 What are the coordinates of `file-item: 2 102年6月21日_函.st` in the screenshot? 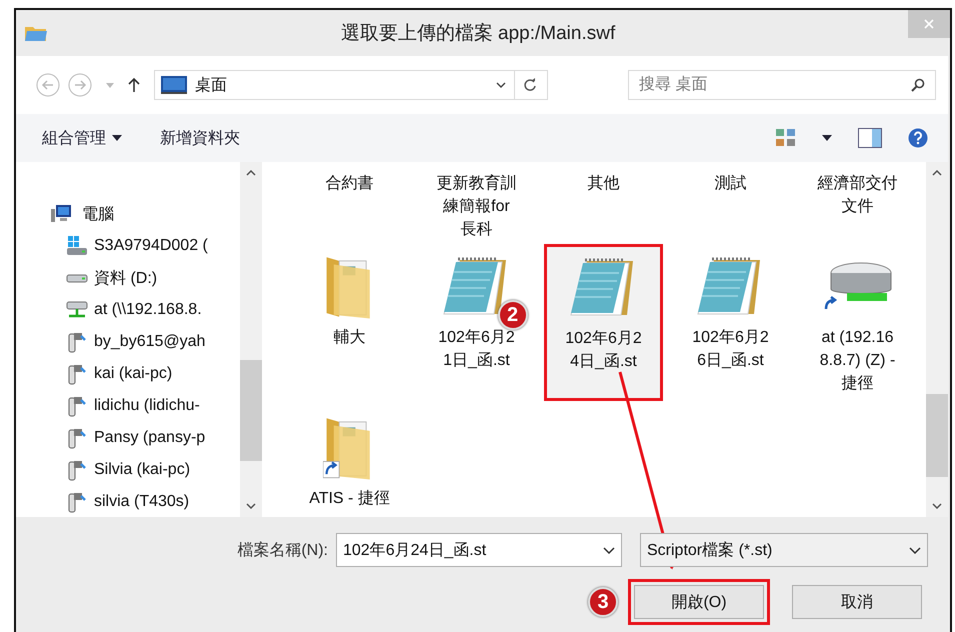 It's located at (476, 322).